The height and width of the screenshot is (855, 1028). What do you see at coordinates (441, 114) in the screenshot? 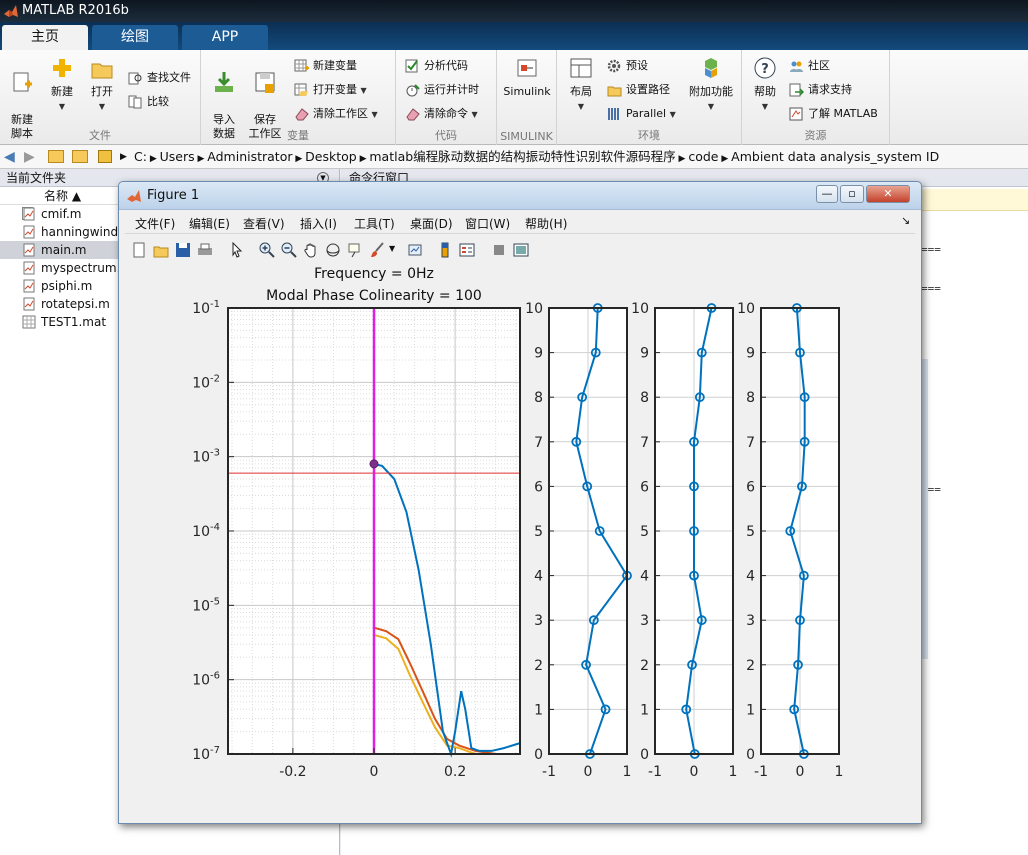
I see `clear-commands-button: 清除命令 ▼` at bounding box center [441, 114].